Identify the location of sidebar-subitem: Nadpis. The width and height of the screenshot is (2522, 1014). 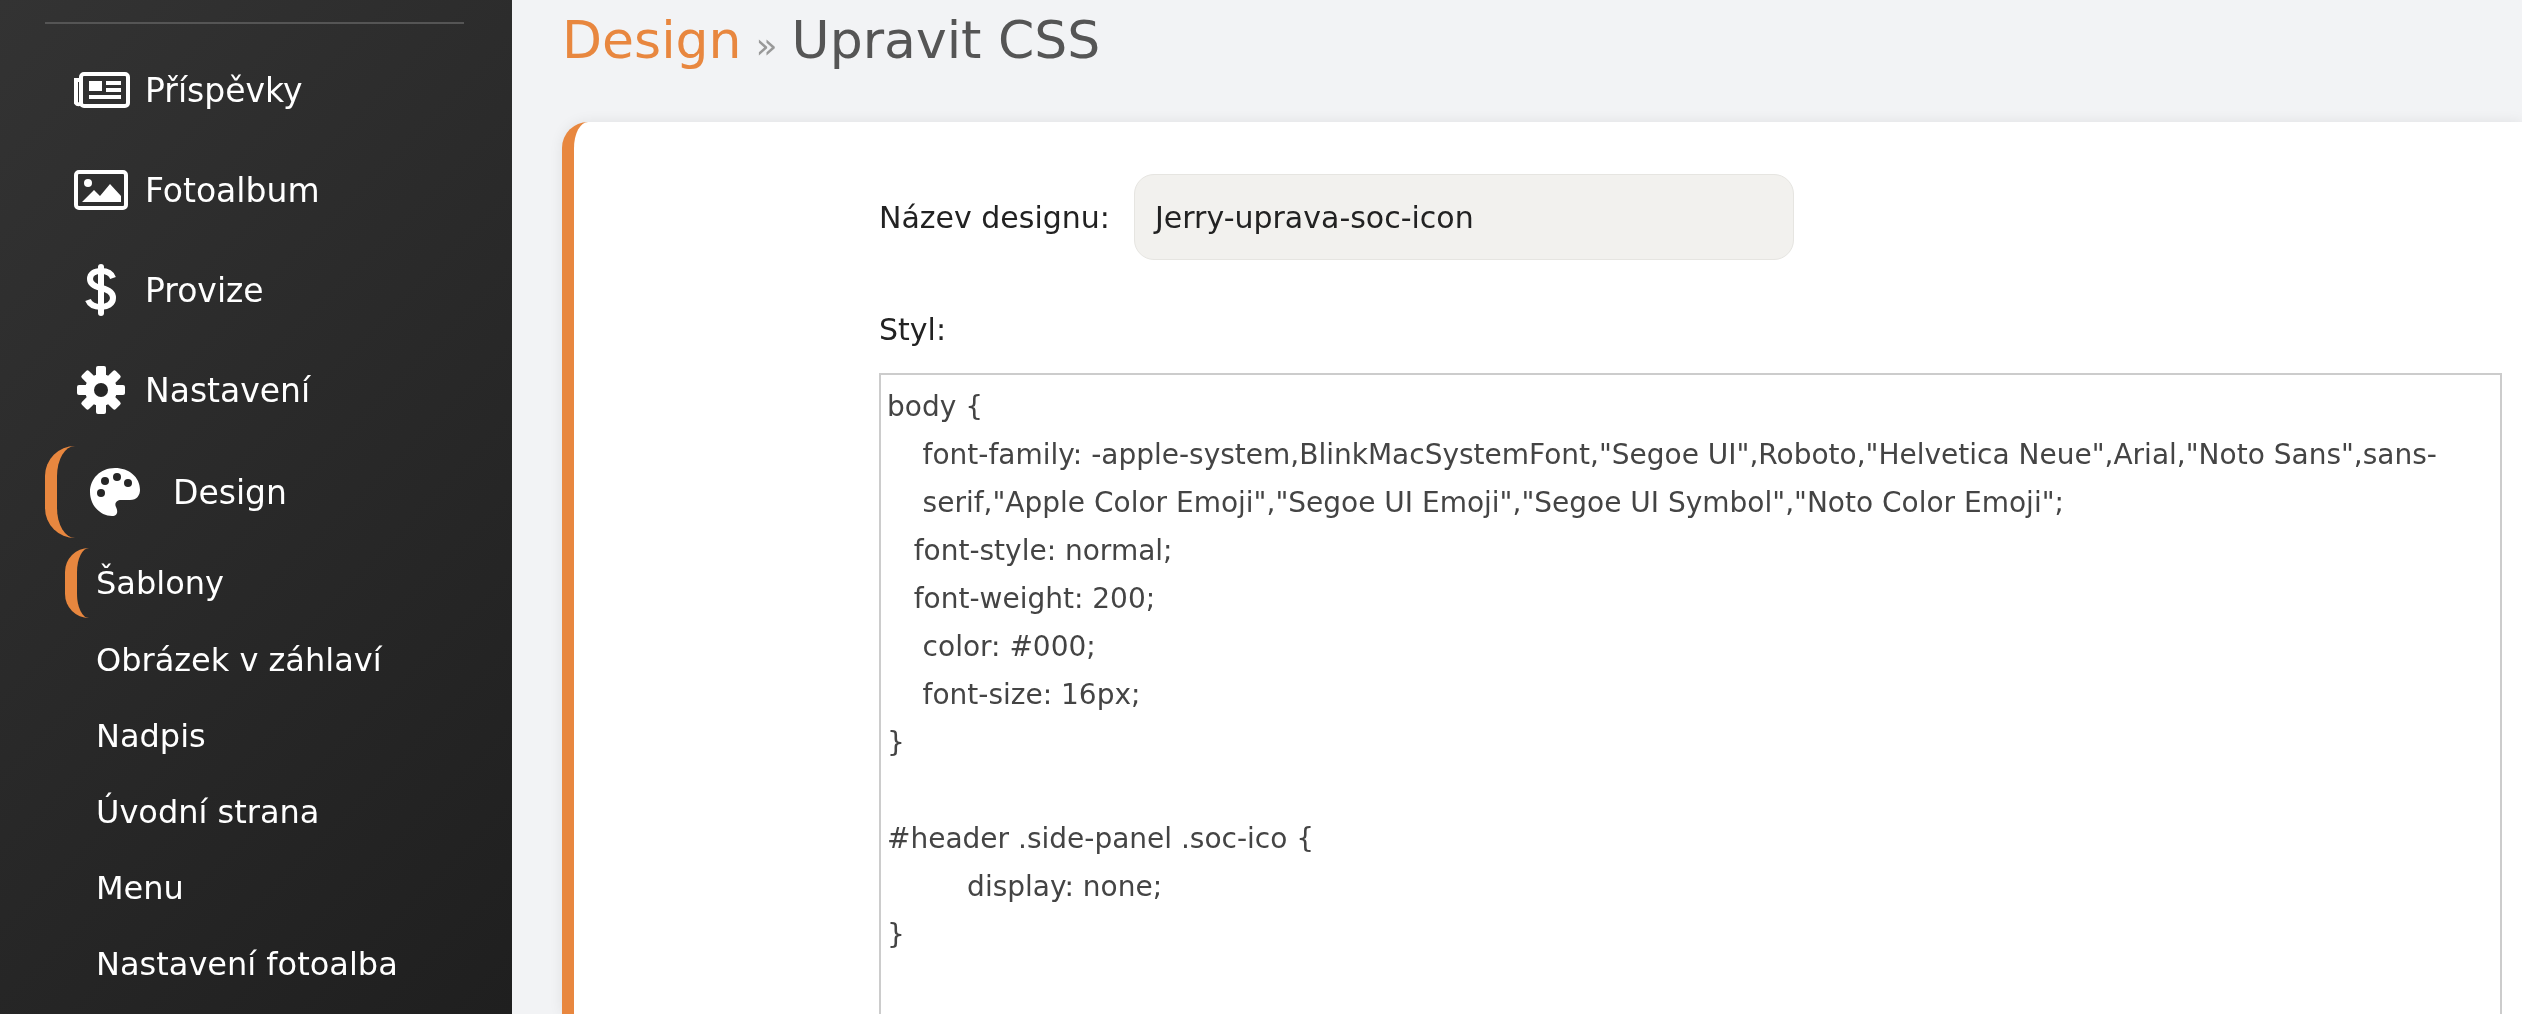
(298, 736).